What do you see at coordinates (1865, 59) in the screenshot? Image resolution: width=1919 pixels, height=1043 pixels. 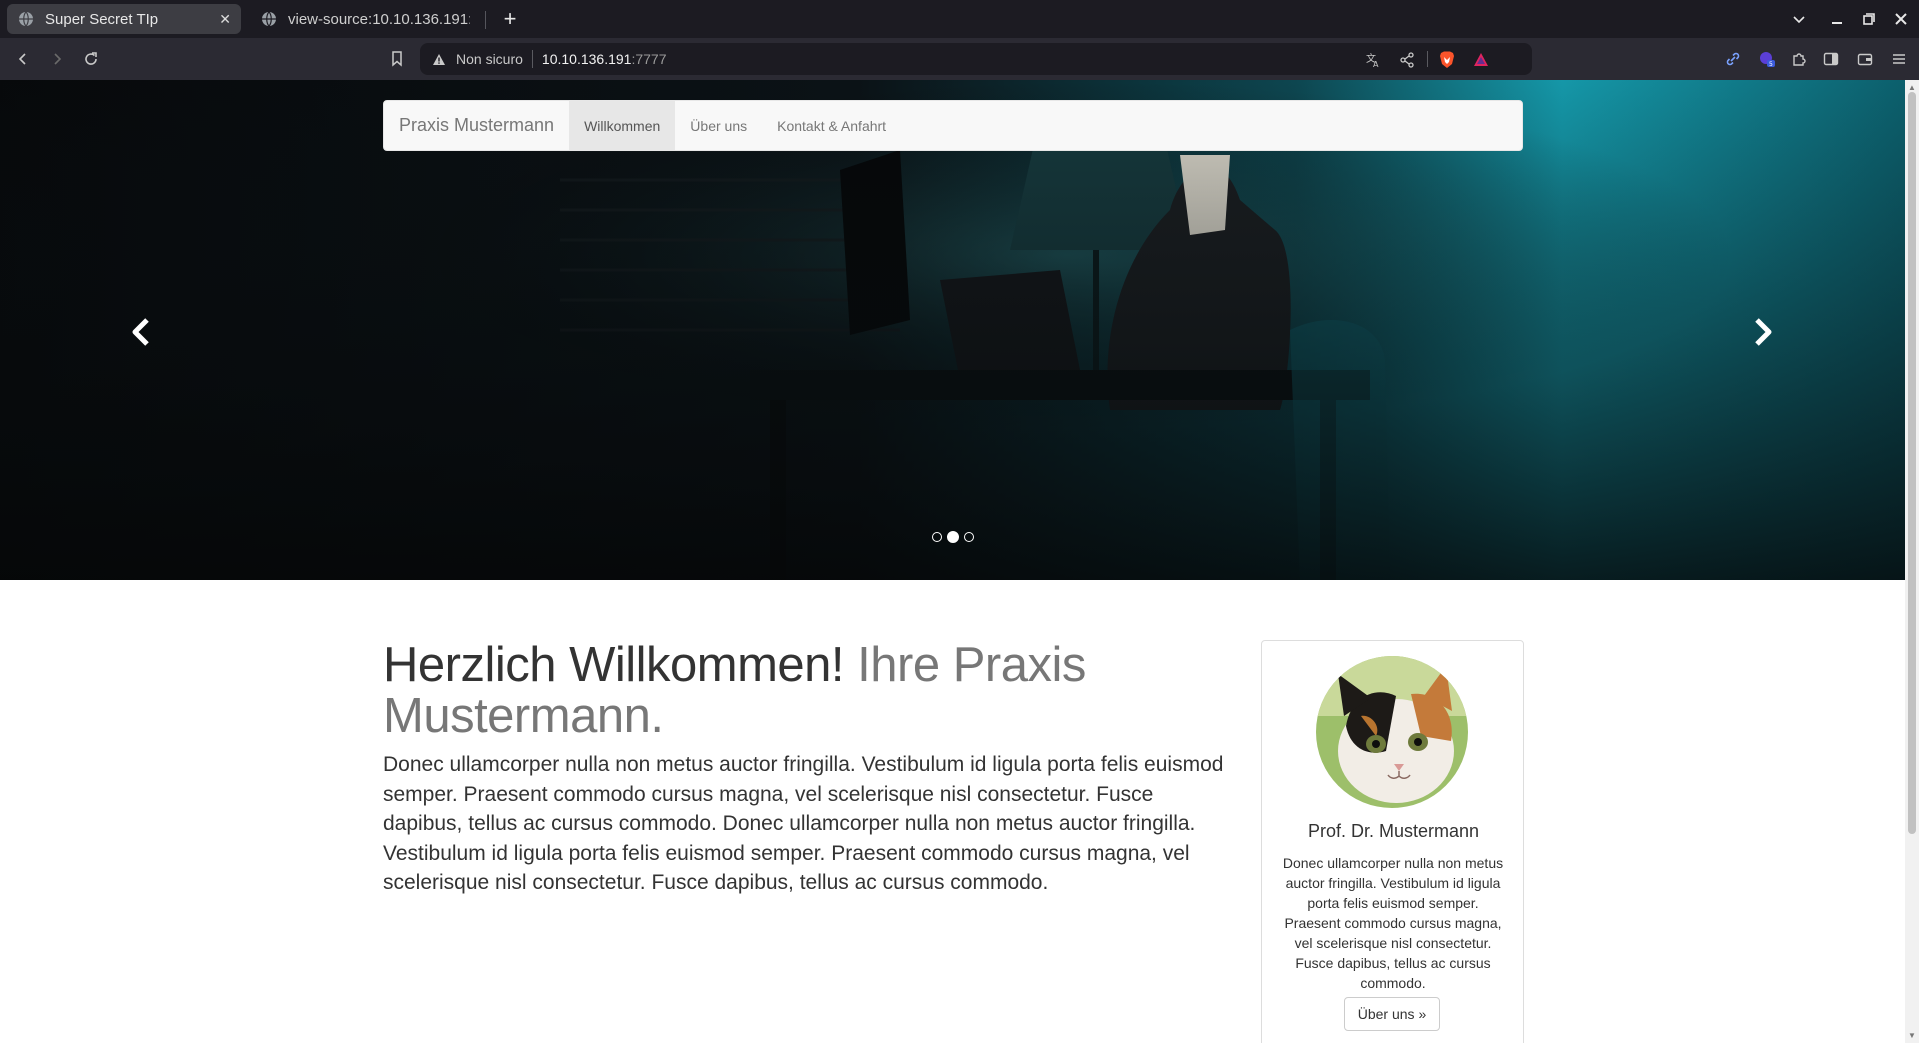 I see `wallet-icon` at bounding box center [1865, 59].